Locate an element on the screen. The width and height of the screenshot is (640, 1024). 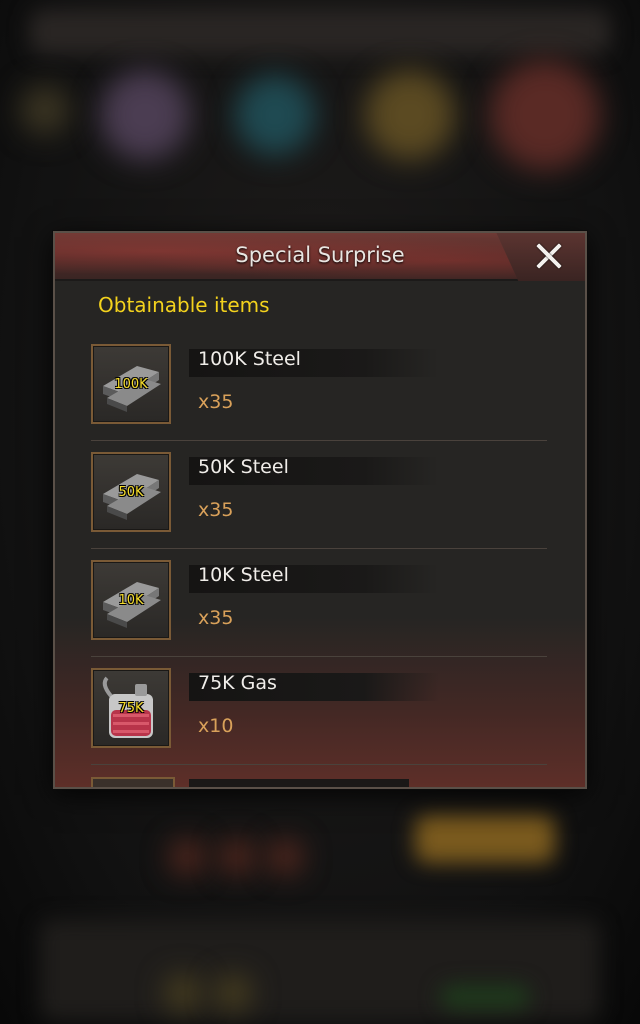
list-item: 75K 75K Gas x10 is located at coordinates (320, 722).